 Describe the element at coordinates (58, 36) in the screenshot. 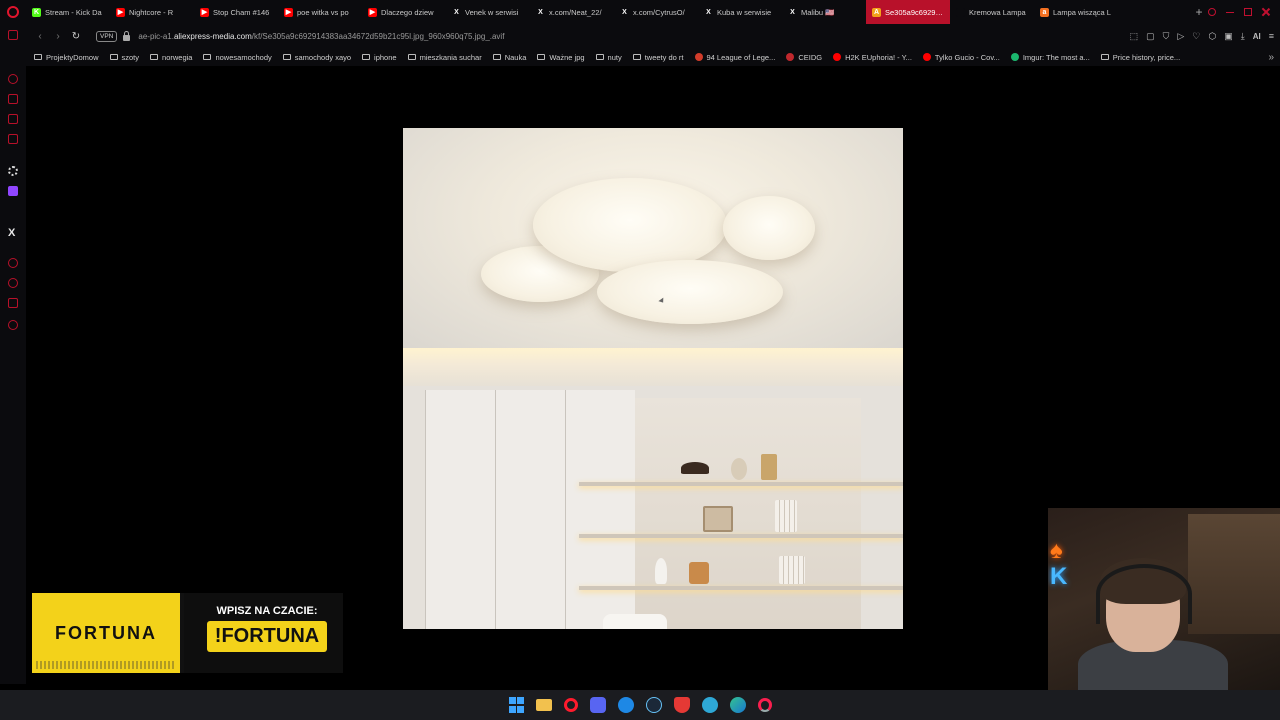

I see `forward-icon: ›` at that location.